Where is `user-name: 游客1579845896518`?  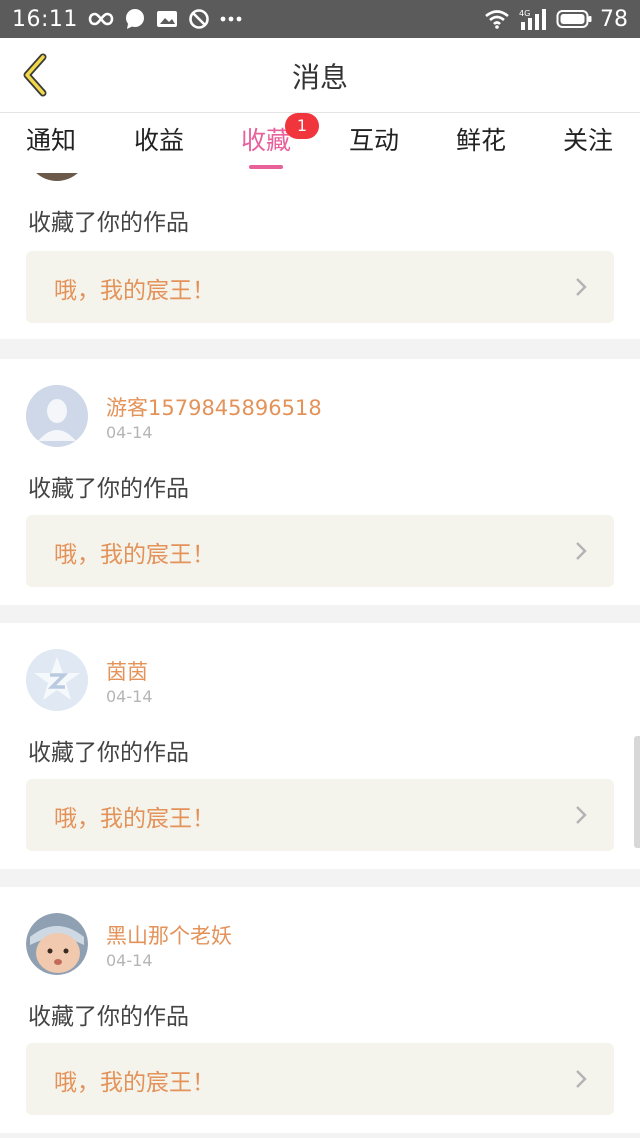
user-name: 游客1579845896518 is located at coordinates (214, 407).